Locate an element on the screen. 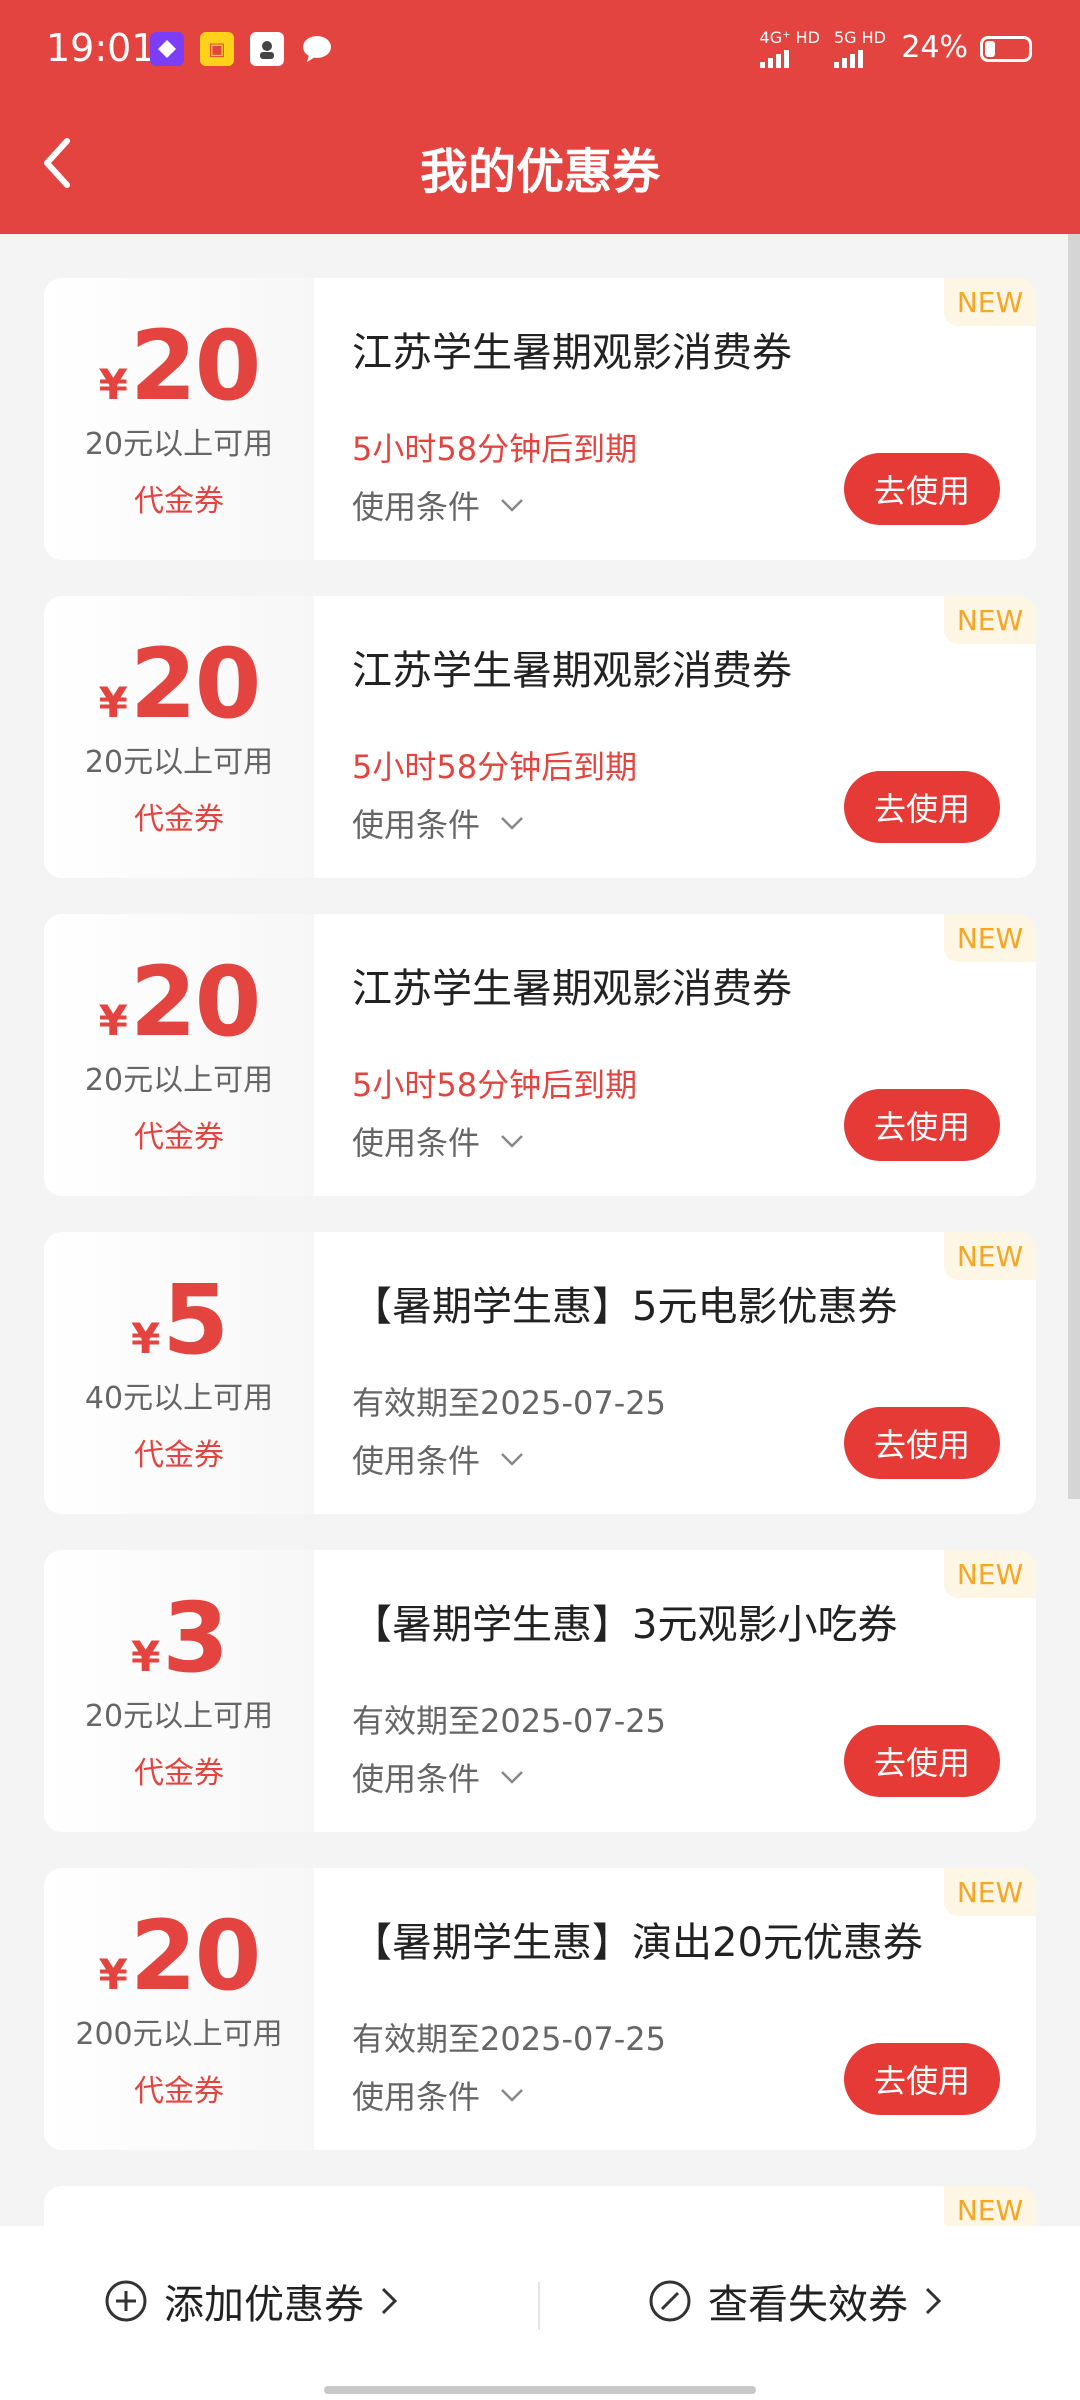 This screenshot has height=2400, width=1080. add-coupon-button: 添加优惠券 is located at coordinates (251, 2301).